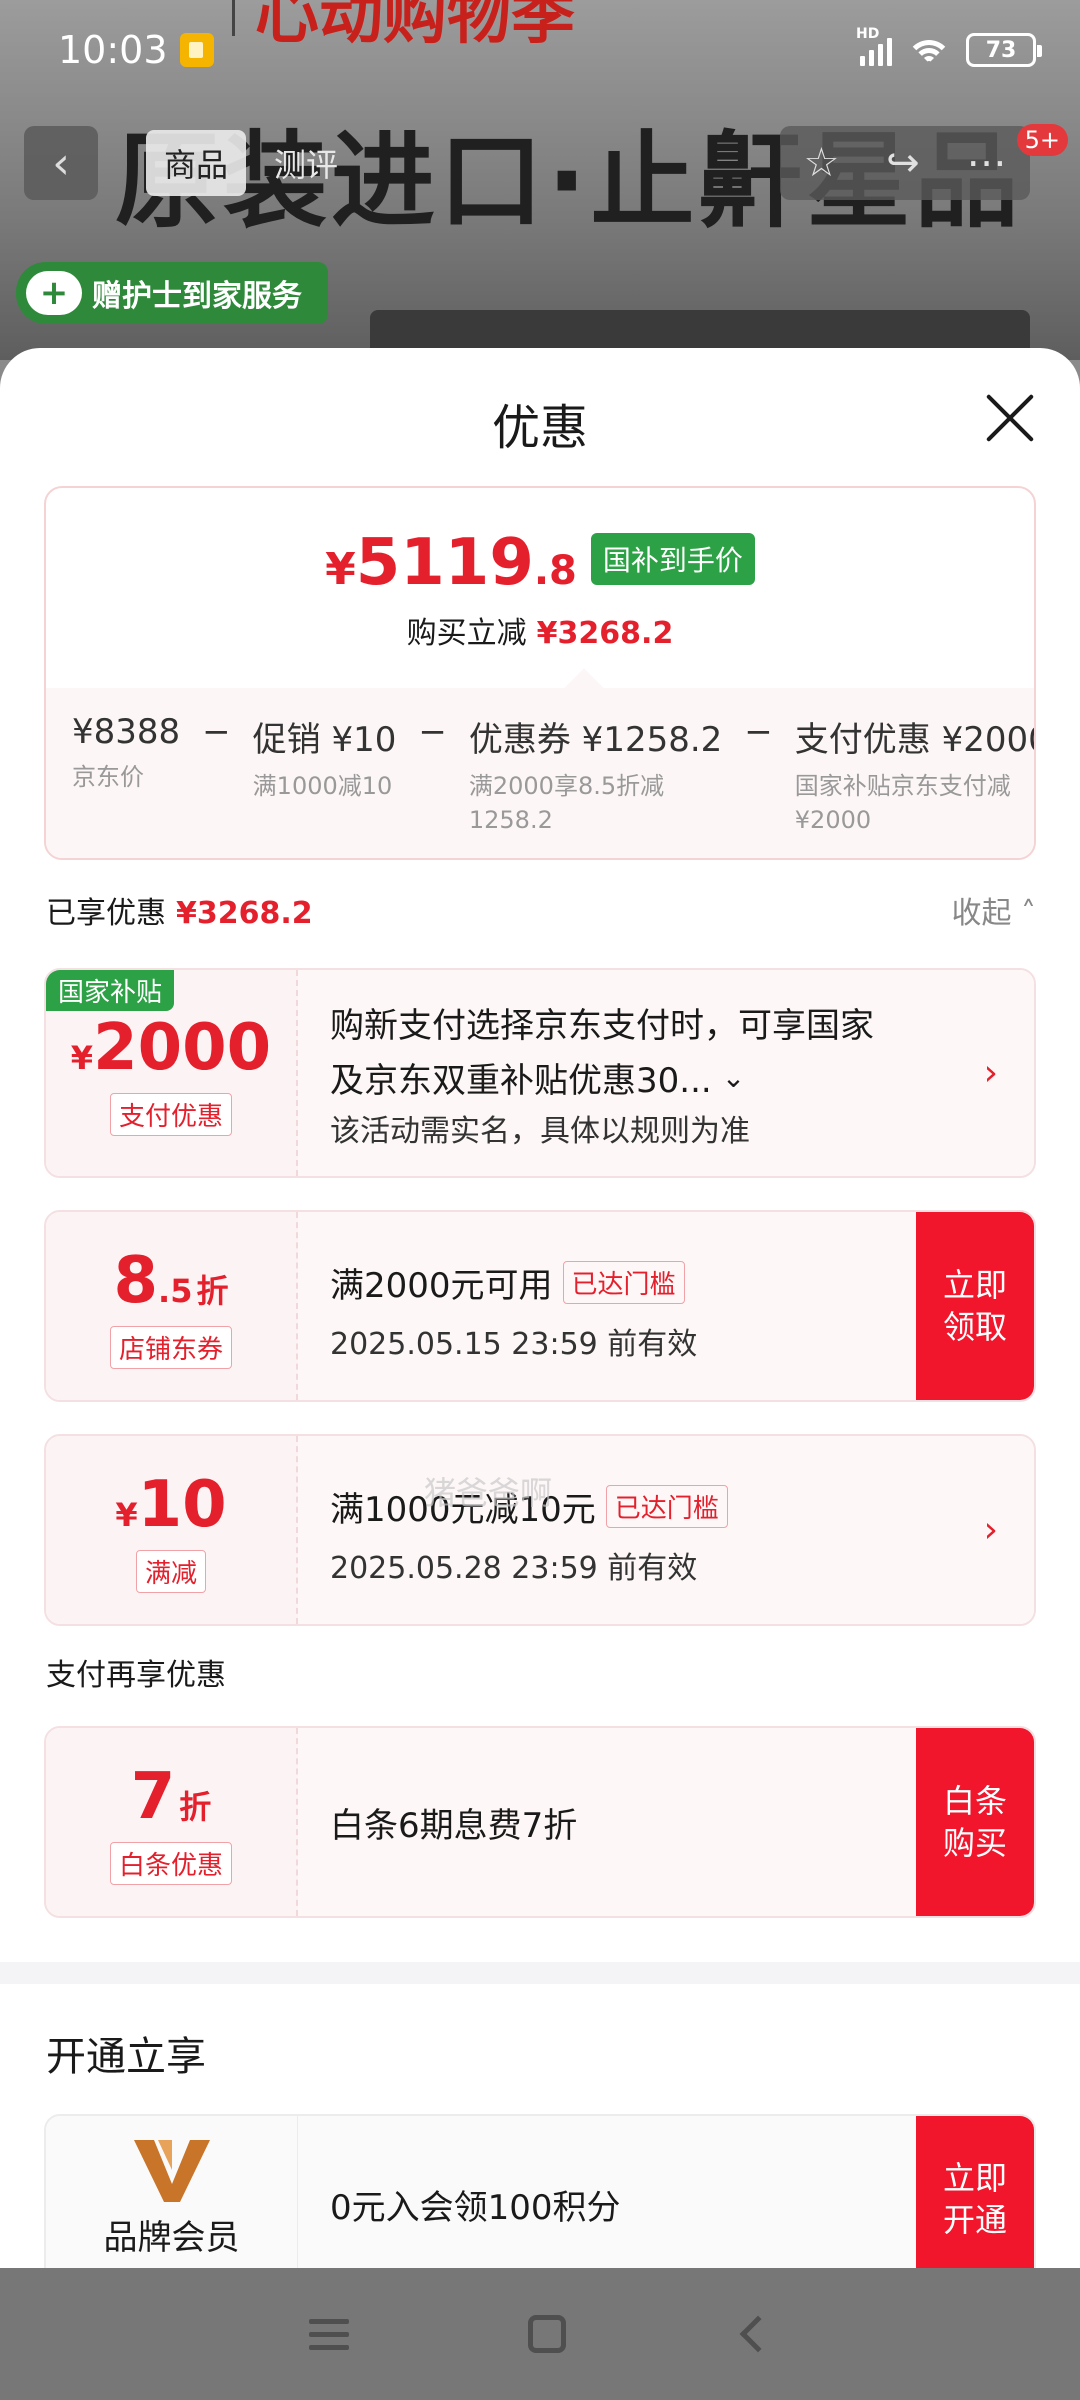 The width and height of the screenshot is (1080, 2400). Describe the element at coordinates (672, 559) in the screenshot. I see `gov-subsidy-price-badge: 国补到手价` at that location.